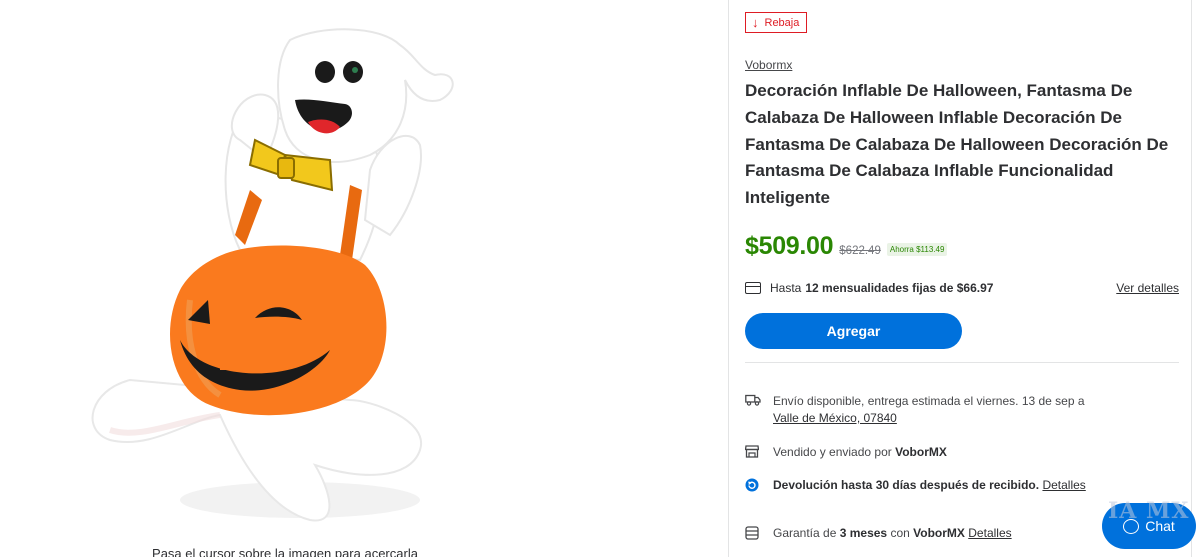 The height and width of the screenshot is (557, 1200). I want to click on chat-label: Chat, so click(1160, 526).